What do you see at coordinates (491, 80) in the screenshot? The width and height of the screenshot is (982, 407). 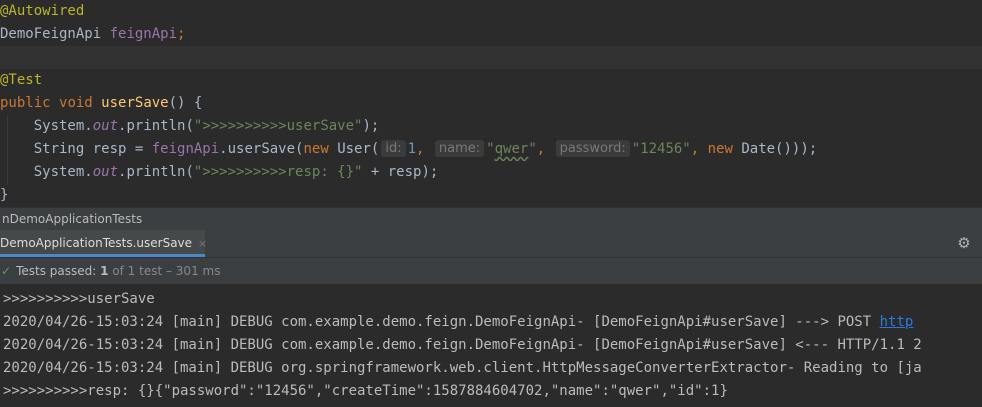 I see `code-line-4: @Test` at bounding box center [491, 80].